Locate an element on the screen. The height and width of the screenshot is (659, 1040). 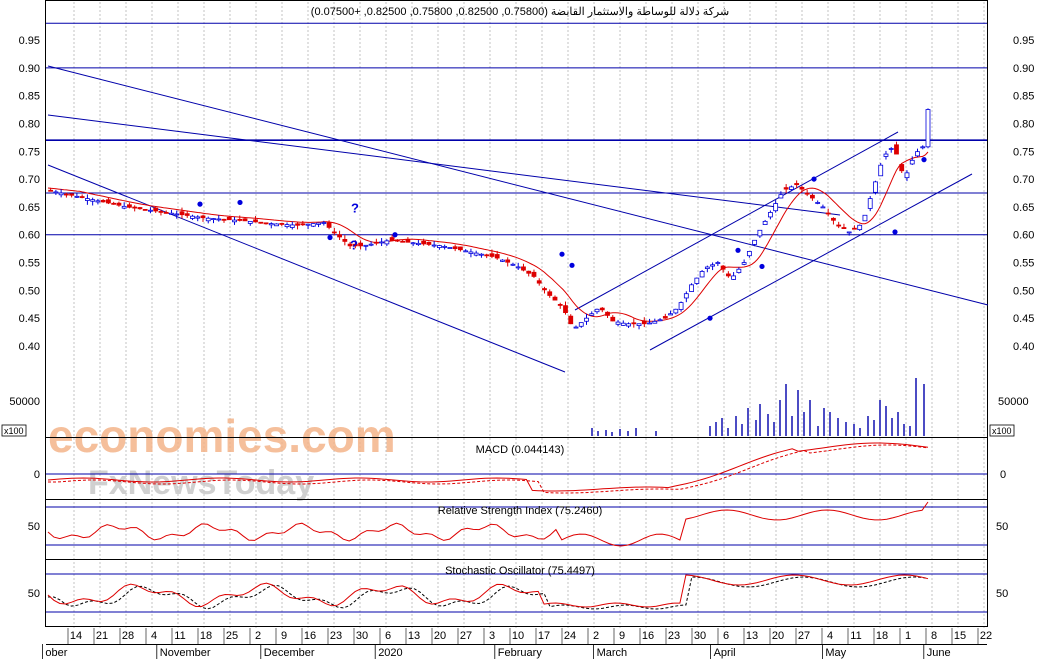
price-tick-right: 0.75 is located at coordinates (1023, 152).